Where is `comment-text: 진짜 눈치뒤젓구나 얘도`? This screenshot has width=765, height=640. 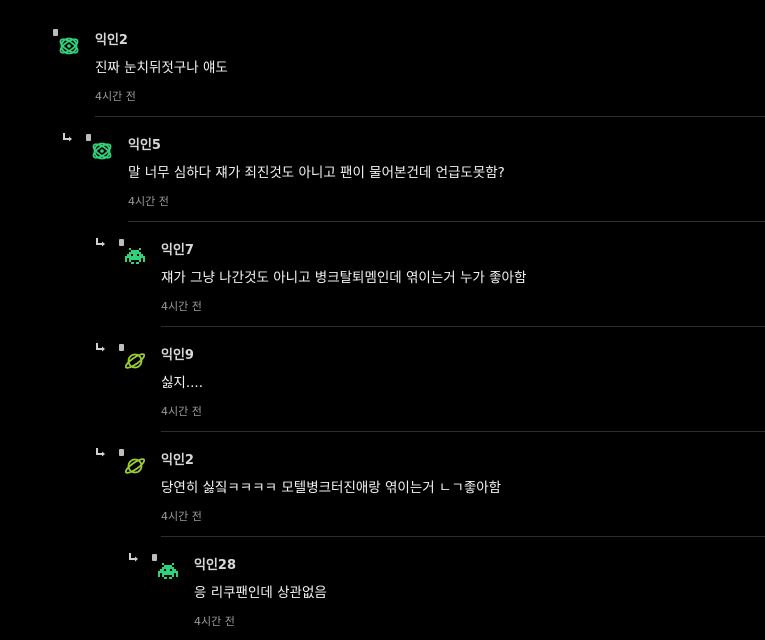
comment-text: 진짜 눈치뒤젓구나 얘도 is located at coordinates (161, 68).